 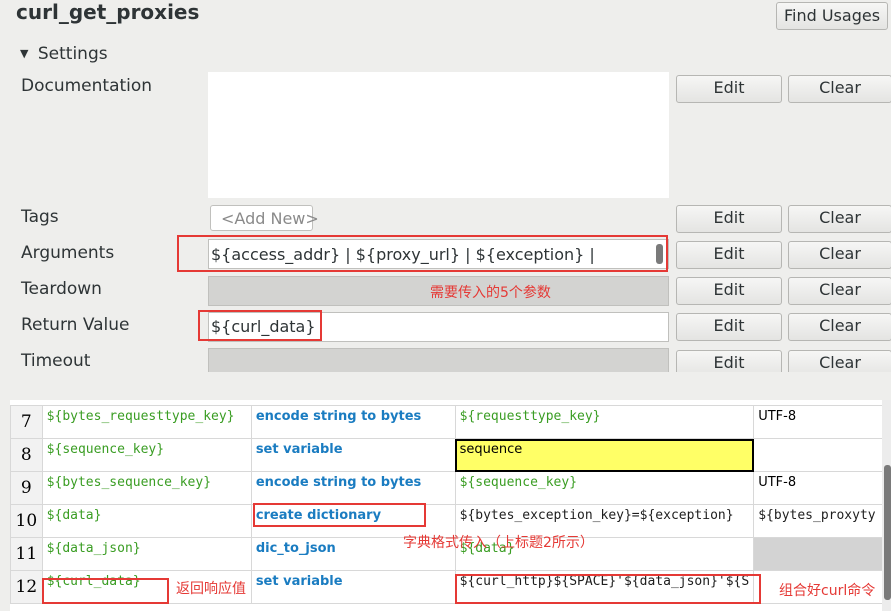 I want to click on row-number: 12, so click(x=26, y=587).